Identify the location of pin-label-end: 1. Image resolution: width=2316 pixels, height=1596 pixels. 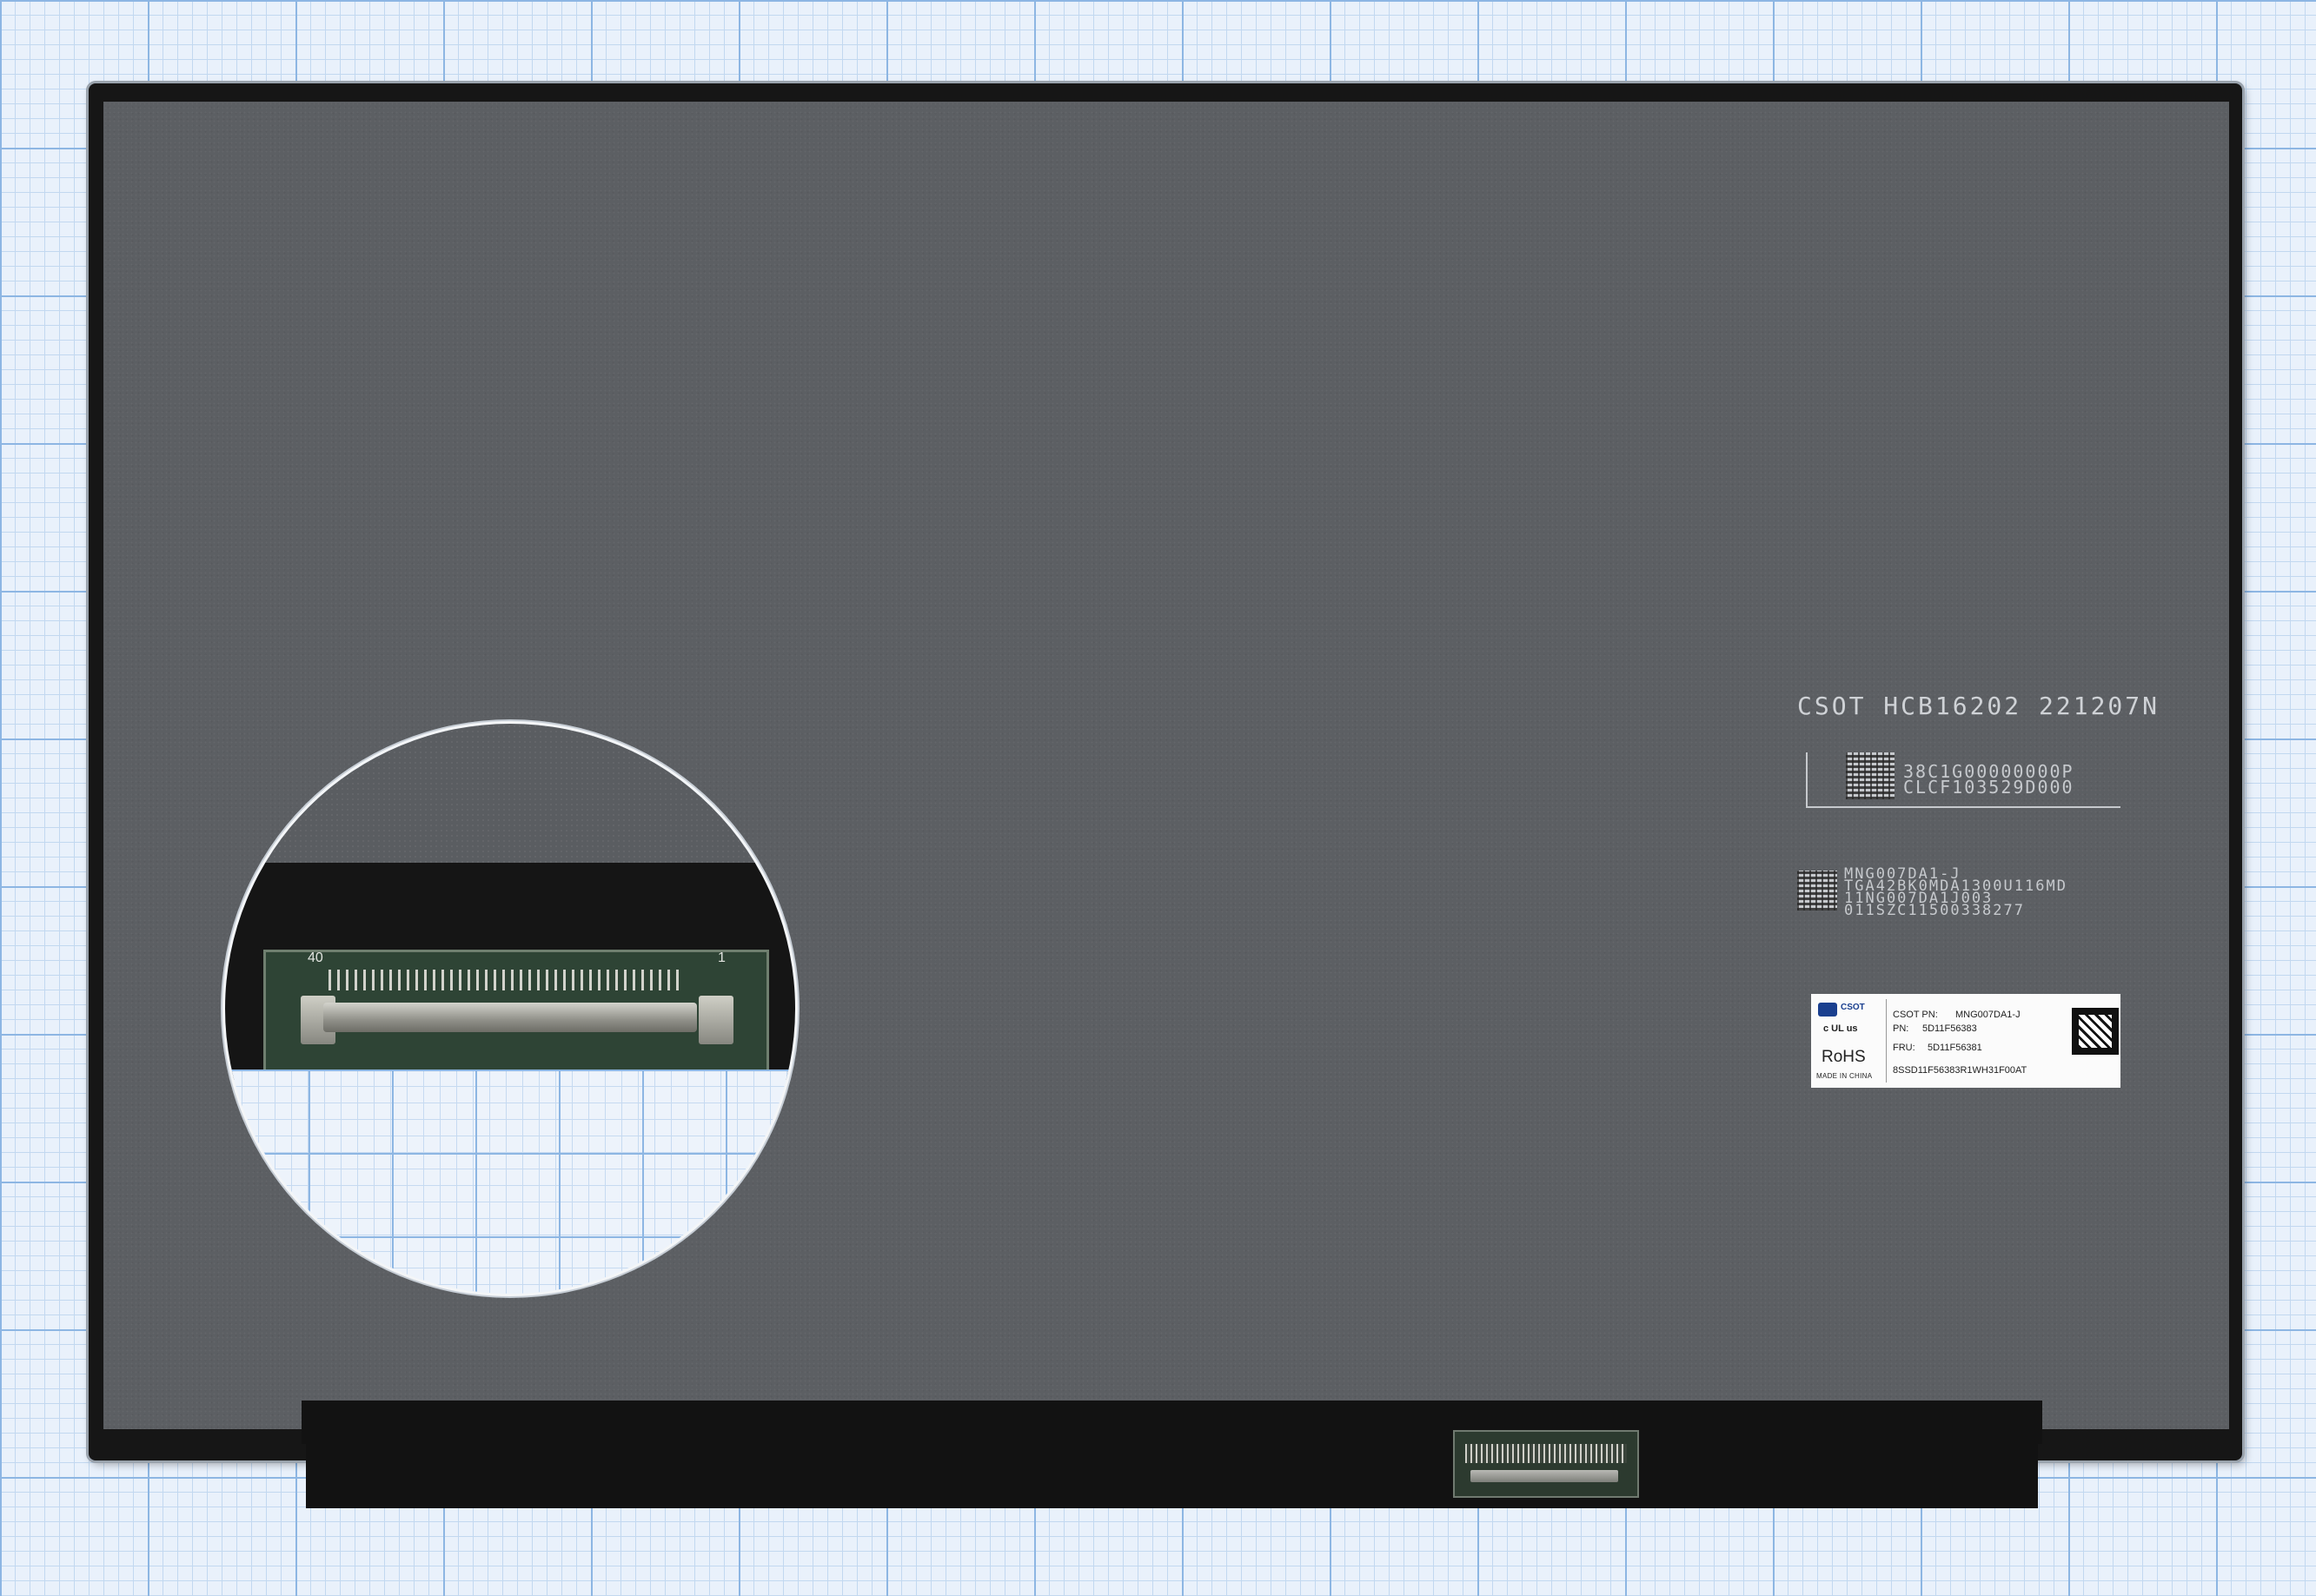
(722, 957).